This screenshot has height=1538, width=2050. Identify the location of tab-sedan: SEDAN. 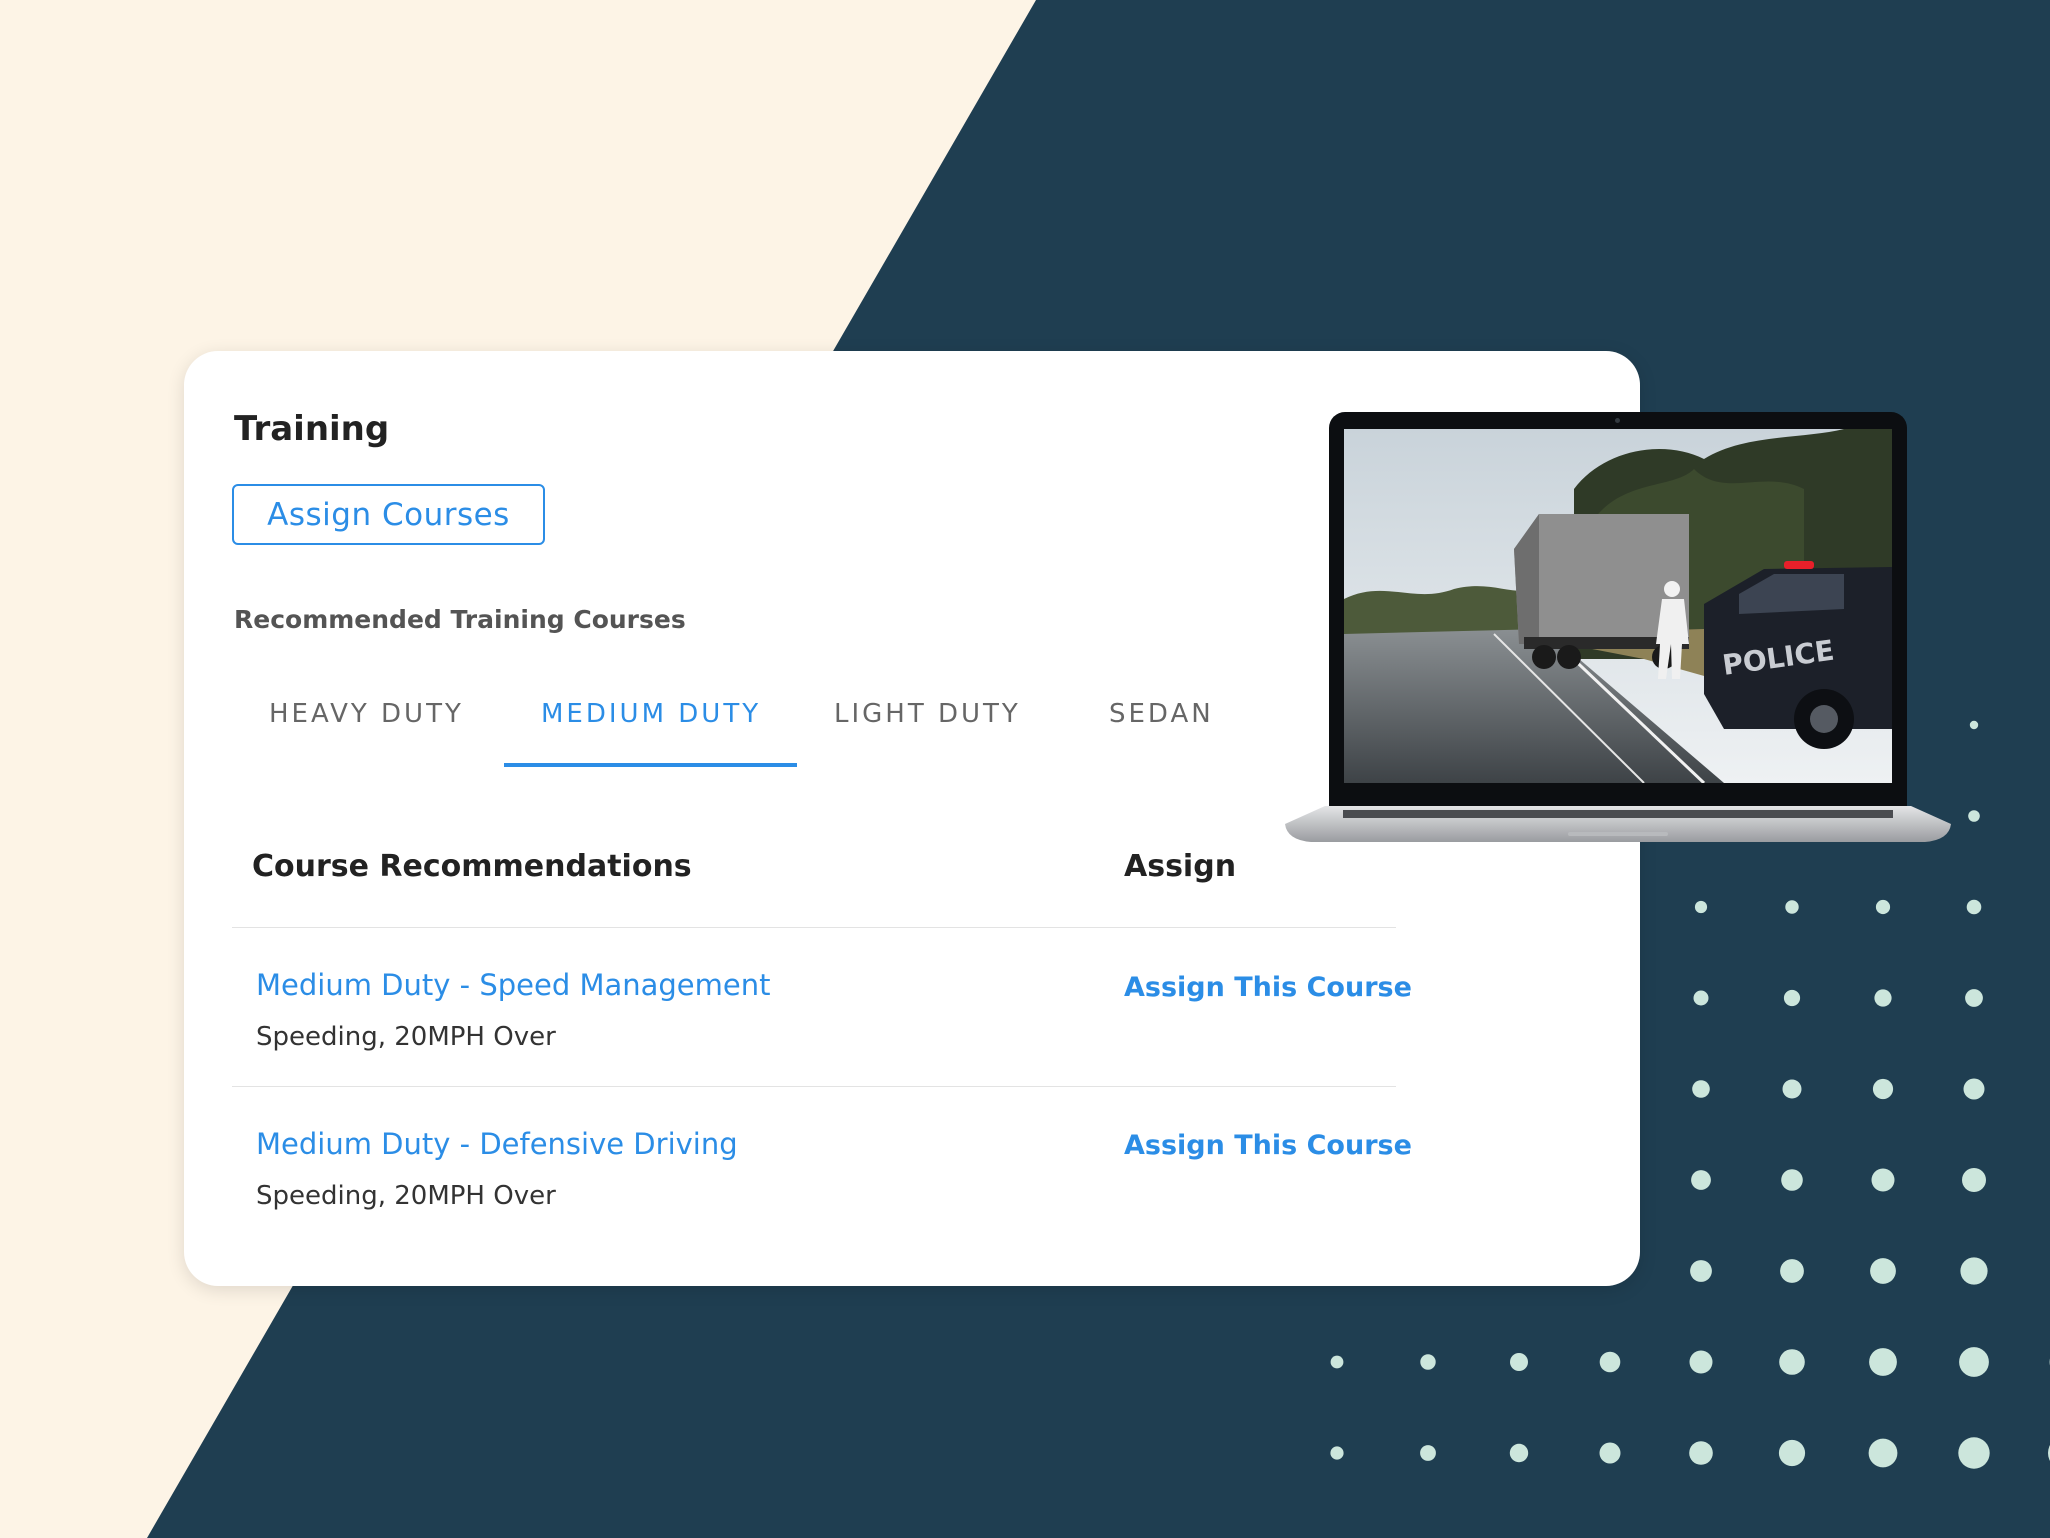
(1161, 723).